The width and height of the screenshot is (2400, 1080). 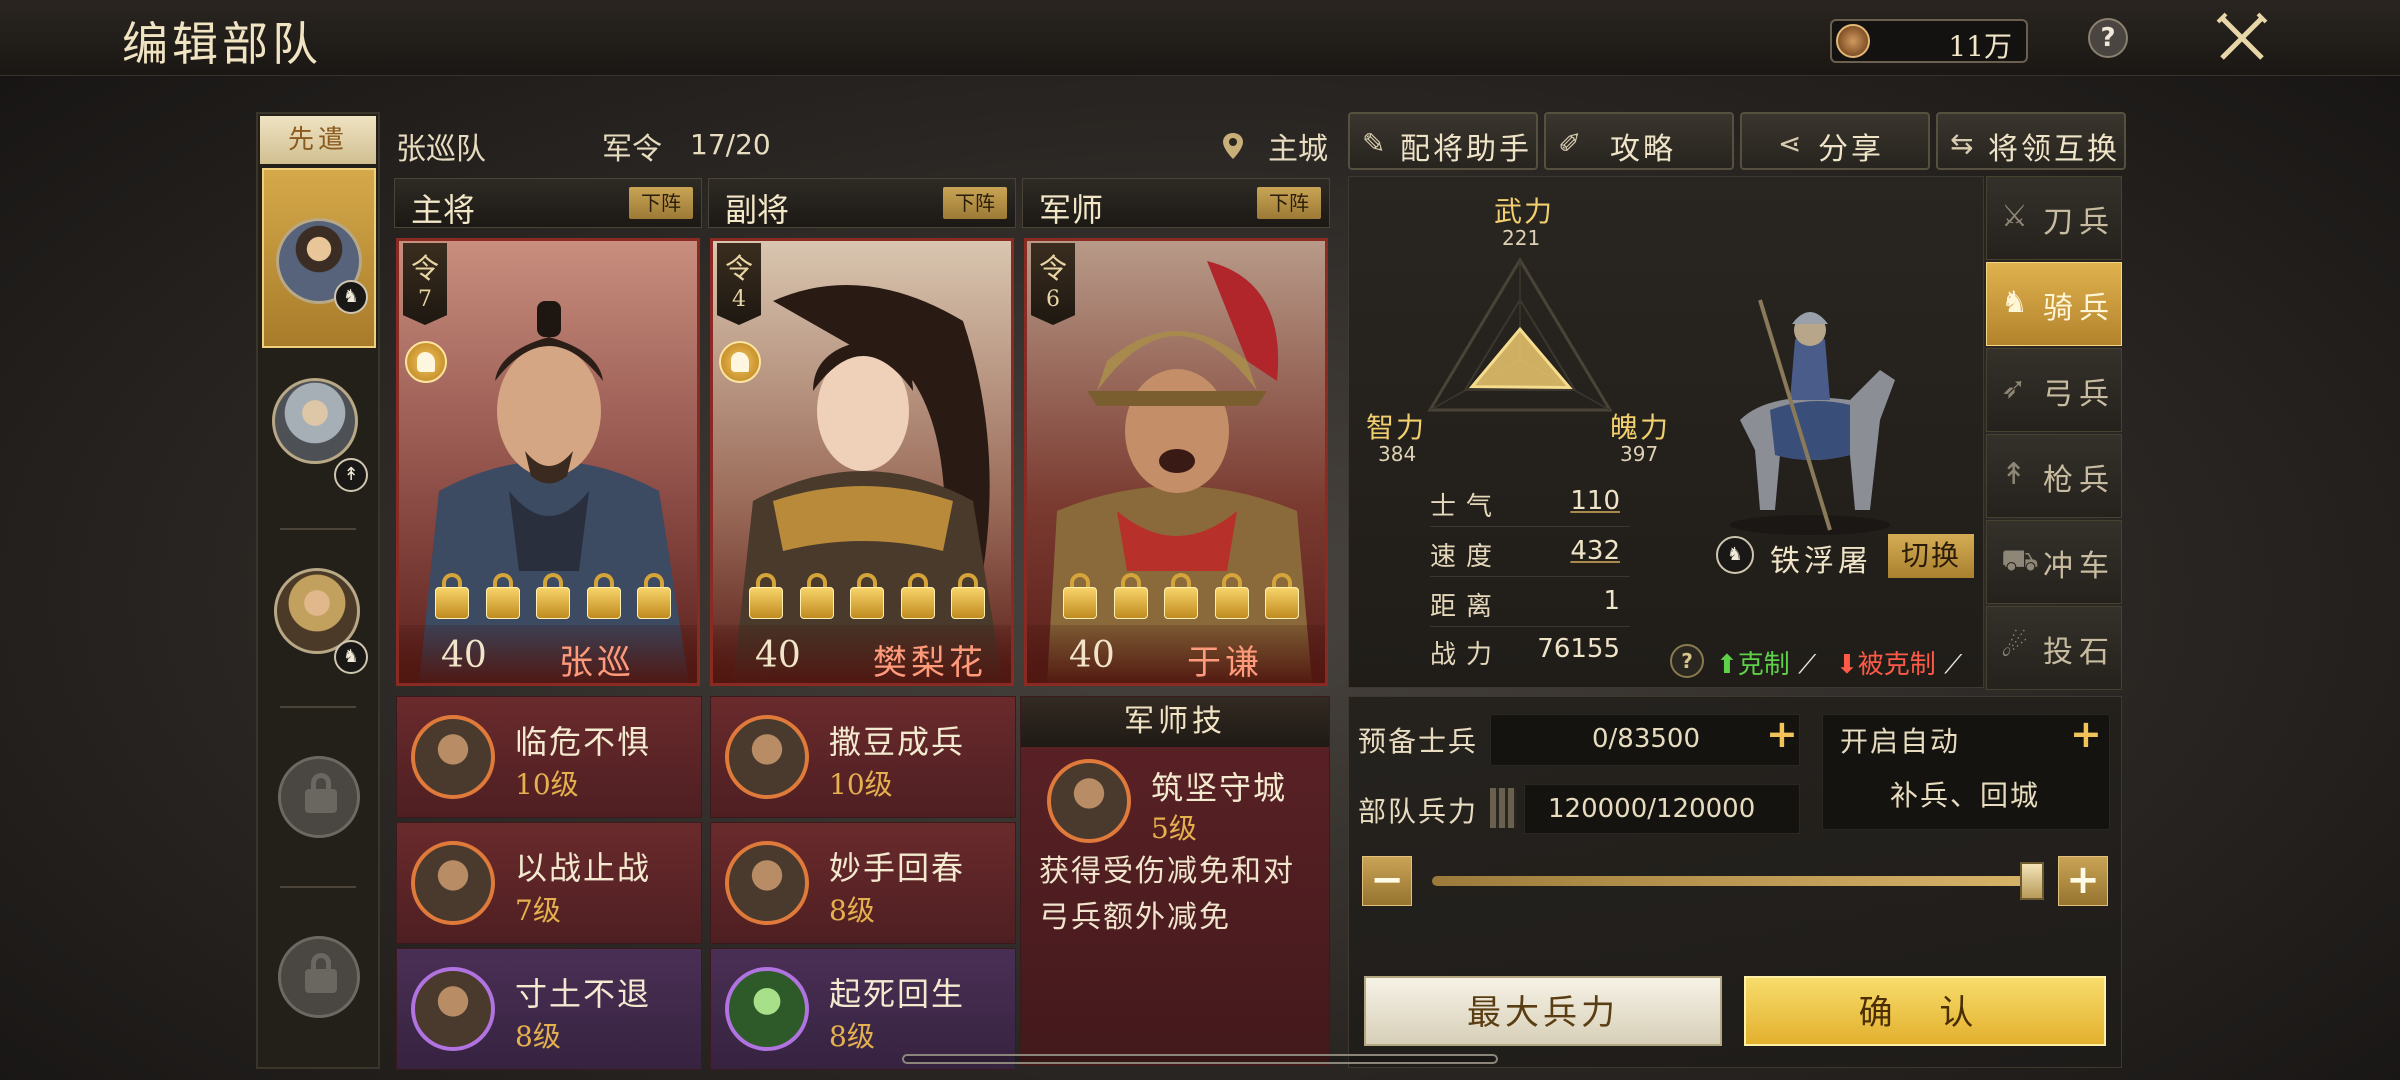 I want to click on morale-label: 士气, so click(x=1466, y=507).